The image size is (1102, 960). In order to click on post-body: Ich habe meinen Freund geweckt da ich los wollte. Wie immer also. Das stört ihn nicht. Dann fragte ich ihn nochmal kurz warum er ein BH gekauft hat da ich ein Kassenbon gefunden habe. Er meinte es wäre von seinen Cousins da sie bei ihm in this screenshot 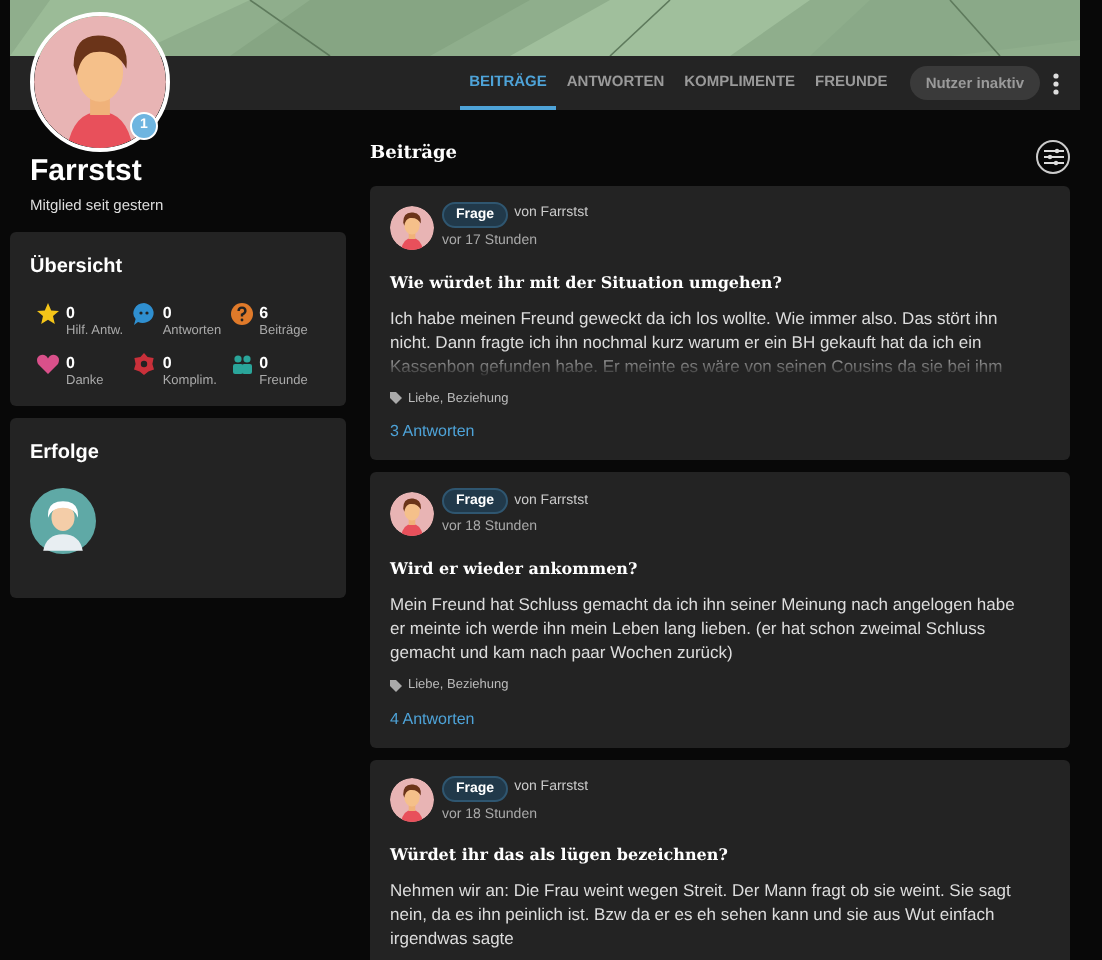, I will do `click(697, 341)`.